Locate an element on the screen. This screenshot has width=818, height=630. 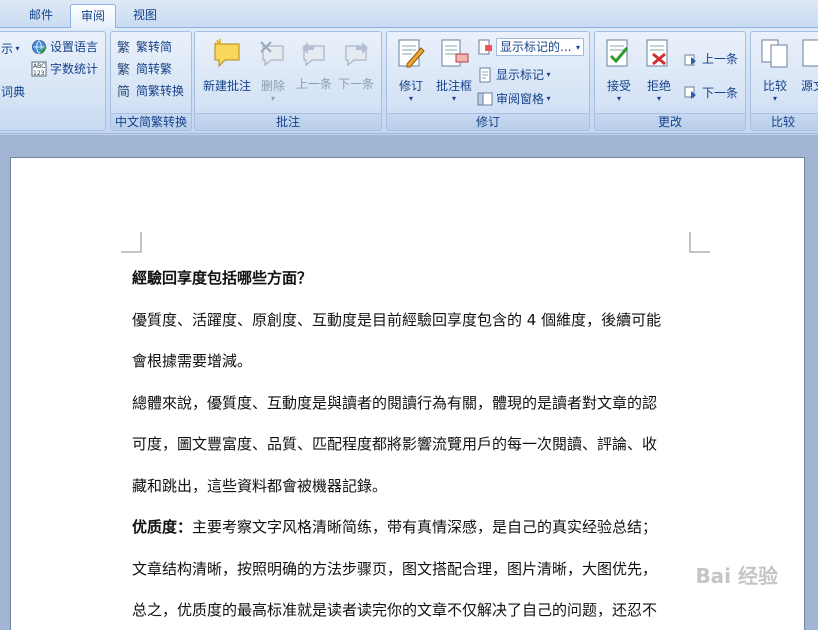
review-pane-button: 审阅窗格 ▾ is located at coordinates (514, 98).